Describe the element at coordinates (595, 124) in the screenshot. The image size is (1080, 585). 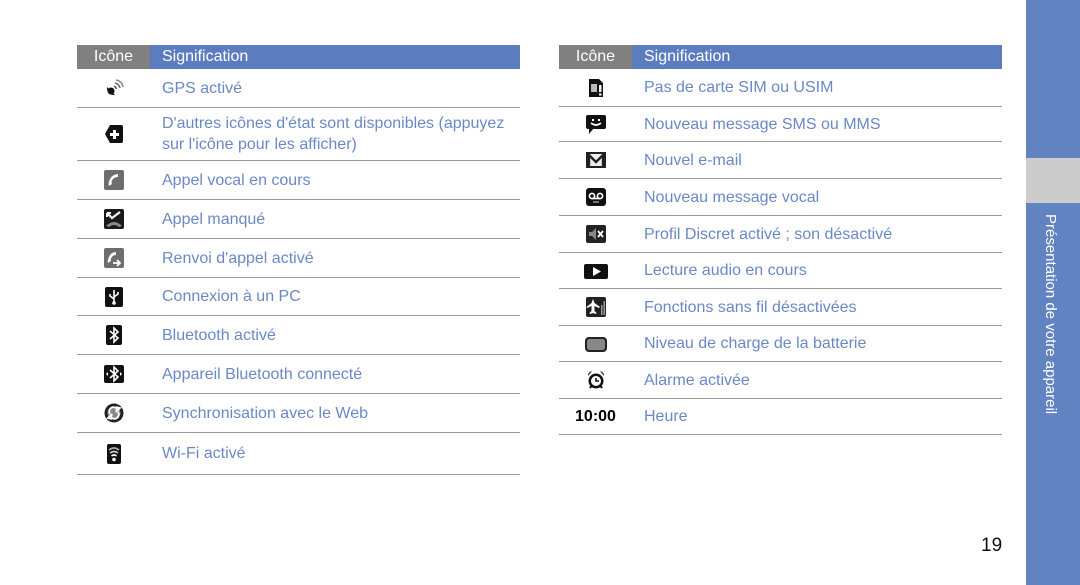
I see `sms-icon` at that location.